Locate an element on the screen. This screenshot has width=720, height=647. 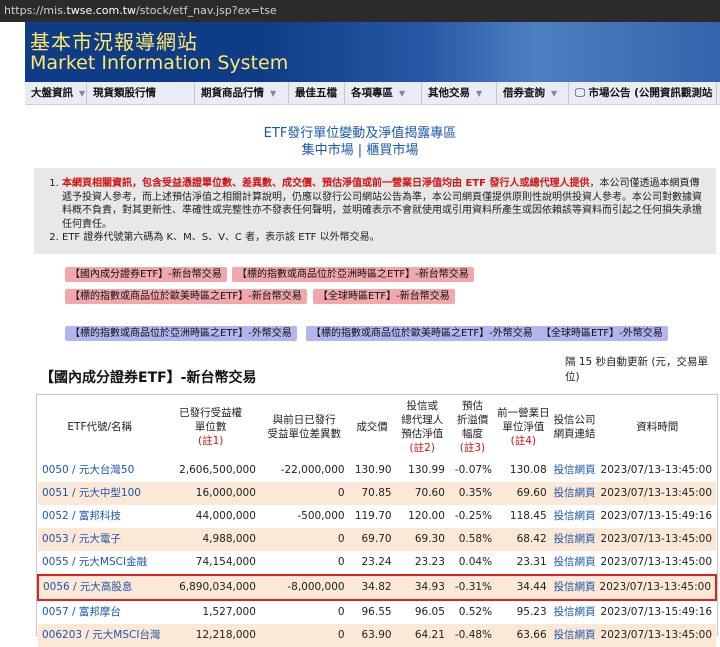
cell-diff: 0 is located at coordinates (304, 493).